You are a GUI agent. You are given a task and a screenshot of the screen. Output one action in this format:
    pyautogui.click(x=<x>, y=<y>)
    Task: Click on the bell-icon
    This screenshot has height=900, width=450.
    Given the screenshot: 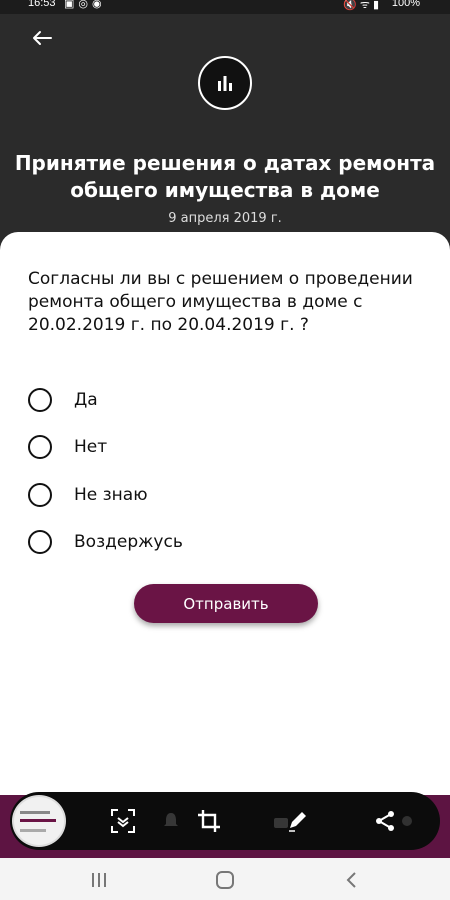 What is the action you would take?
    pyautogui.click(x=171, y=821)
    